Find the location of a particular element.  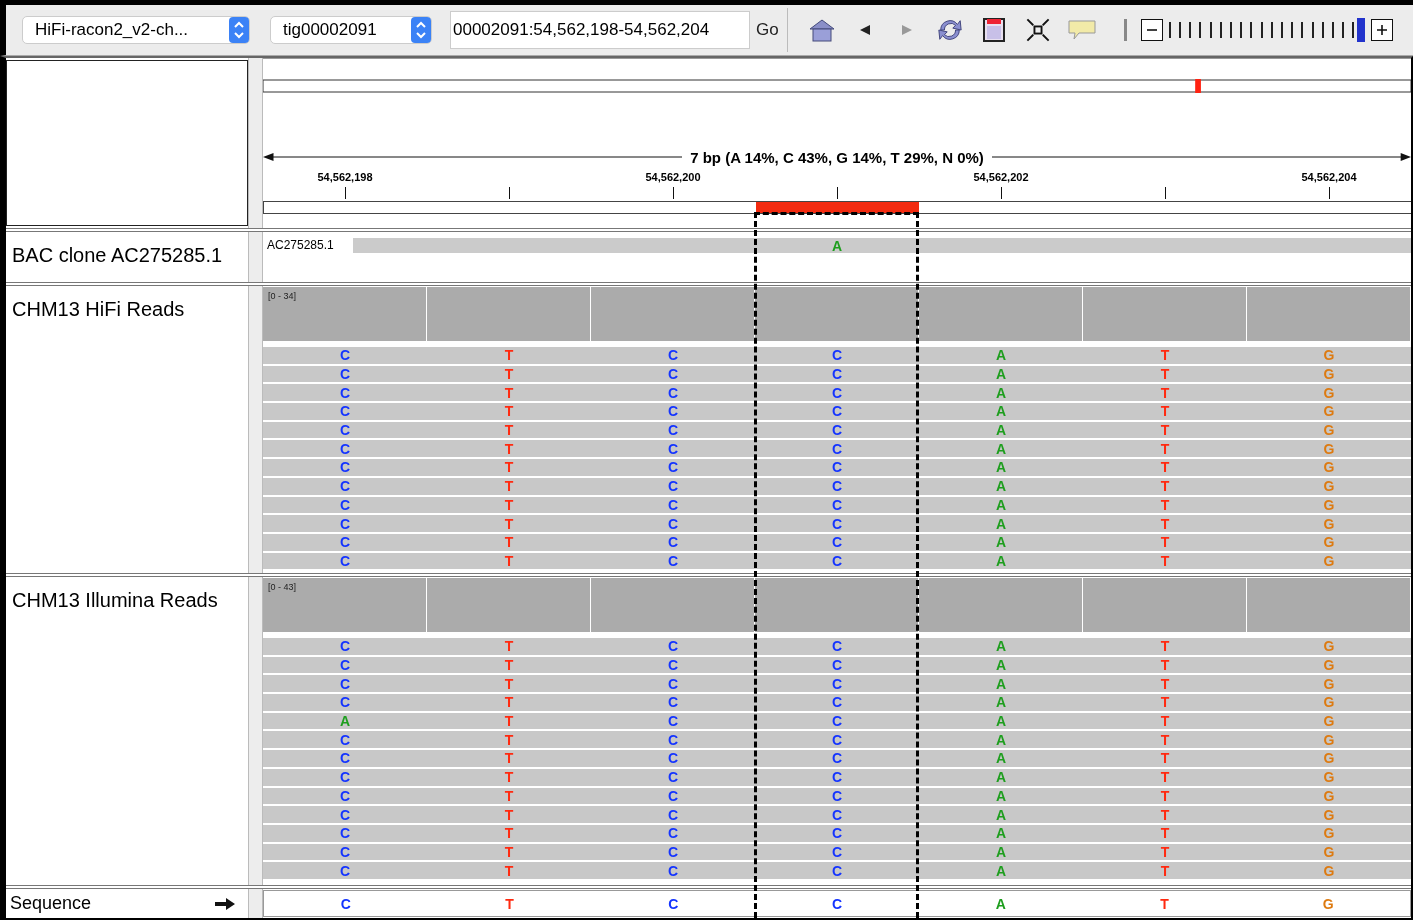

zoom-thumb is located at coordinates (1360, 30).